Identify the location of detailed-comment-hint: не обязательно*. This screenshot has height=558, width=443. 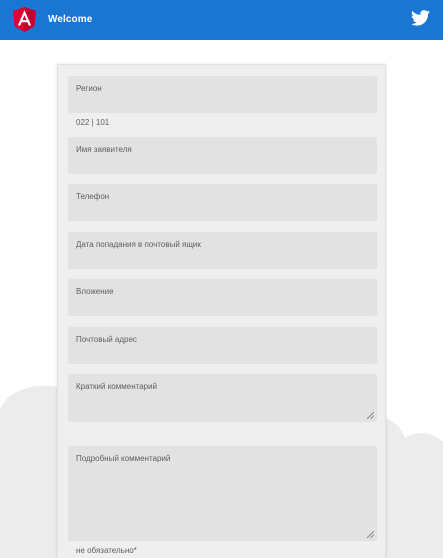
(106, 550).